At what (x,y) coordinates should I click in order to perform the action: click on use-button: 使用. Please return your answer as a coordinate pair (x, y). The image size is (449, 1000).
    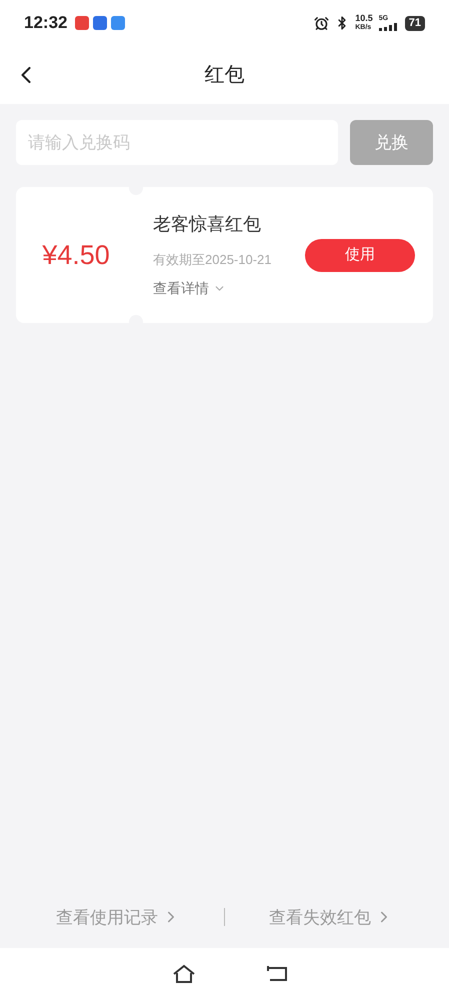
    Looking at the image, I should click on (360, 255).